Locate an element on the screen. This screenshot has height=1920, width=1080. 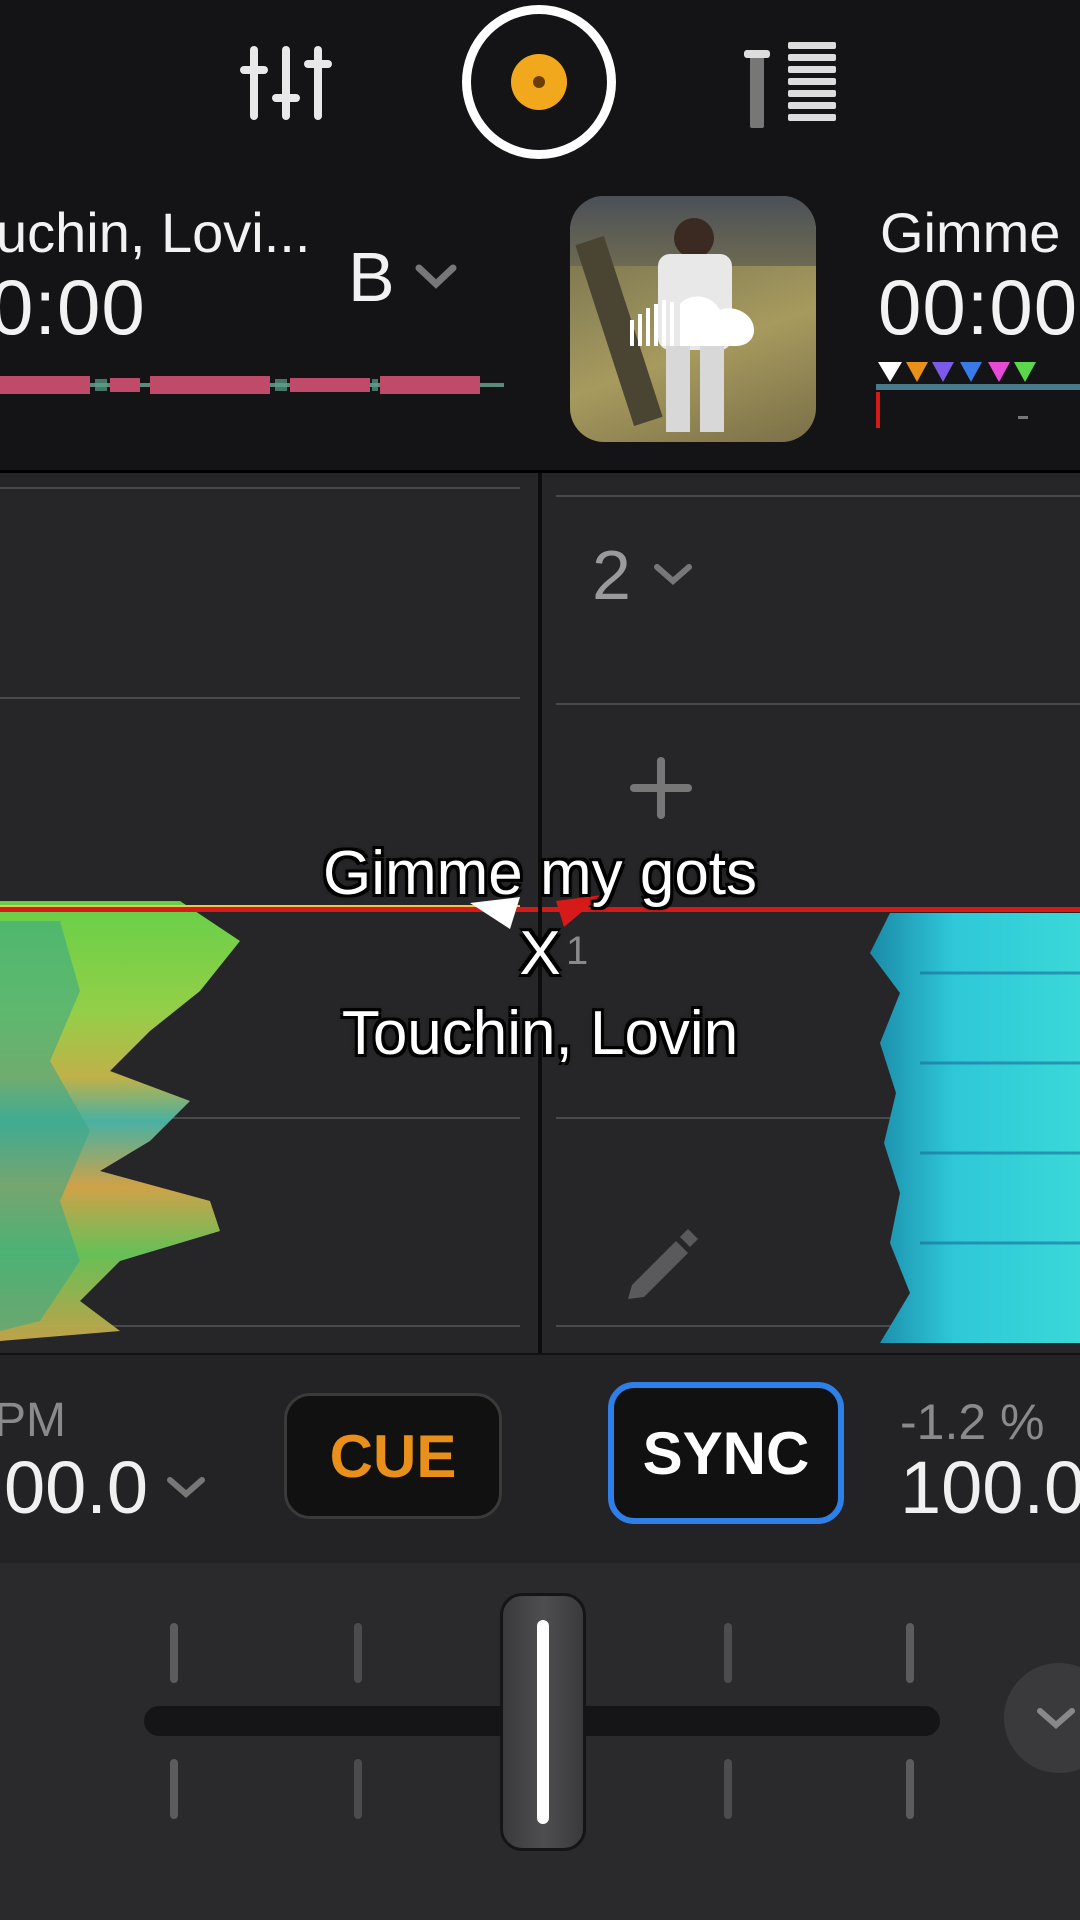
soundcloud-icon is located at coordinates (692, 321).